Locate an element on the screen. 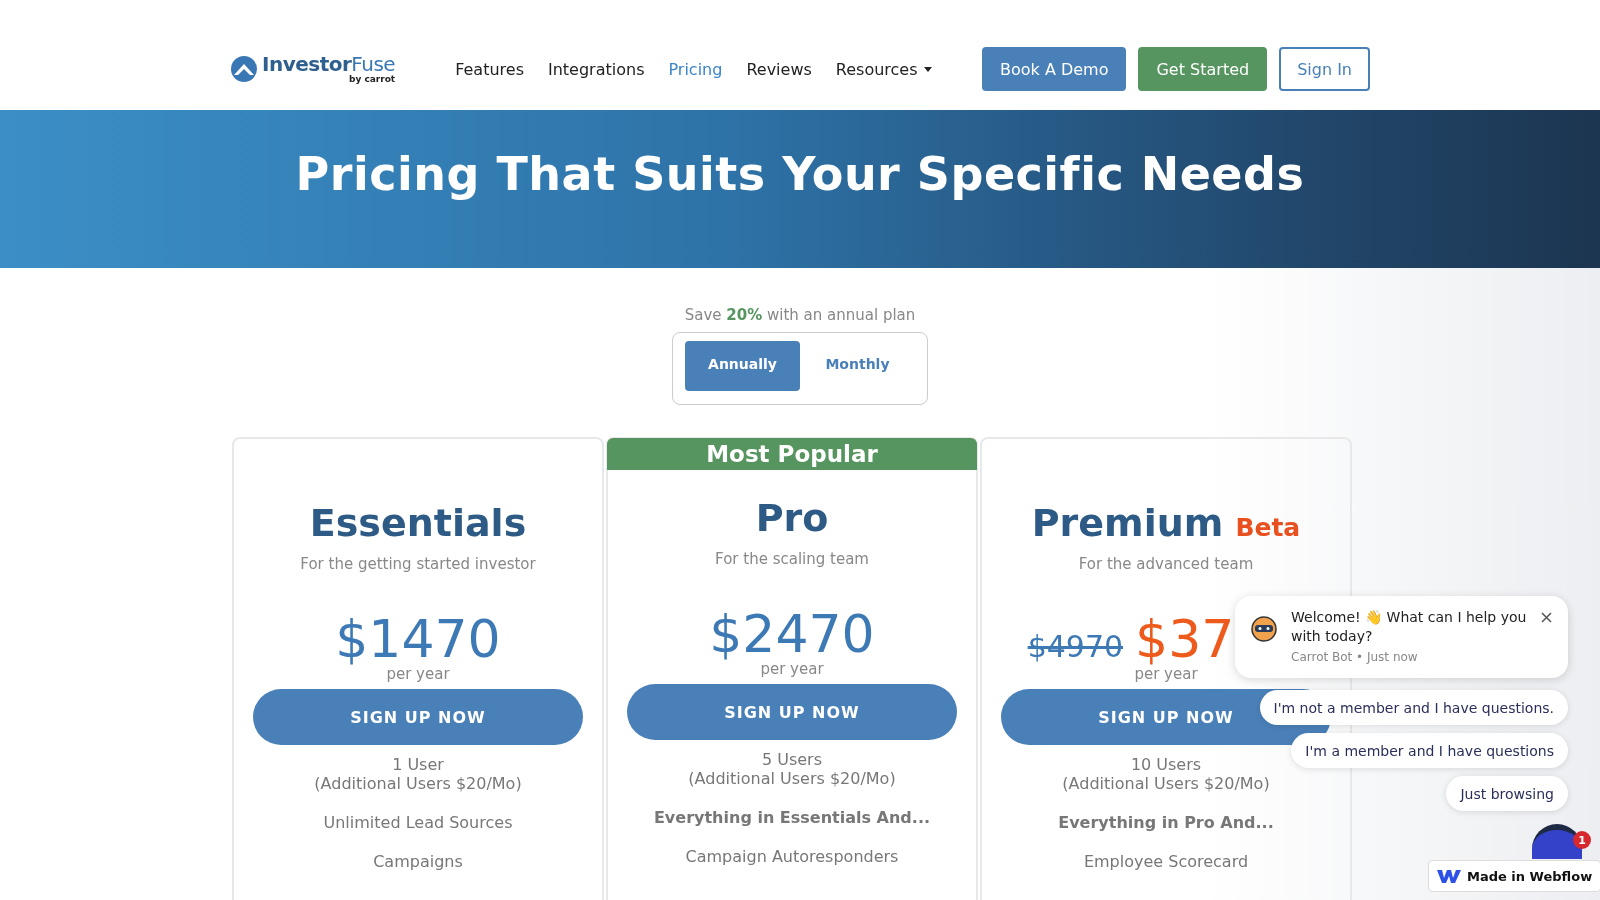  plan-subtitle: For the getting started investor is located at coordinates (418, 564).